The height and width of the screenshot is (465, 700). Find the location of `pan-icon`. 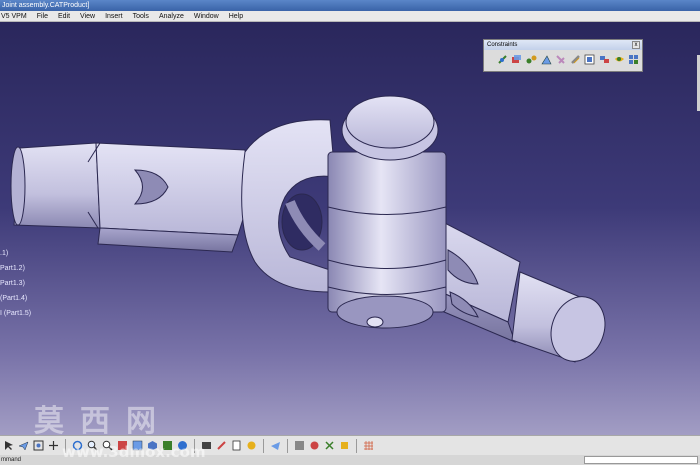

pan-icon is located at coordinates (53, 445).